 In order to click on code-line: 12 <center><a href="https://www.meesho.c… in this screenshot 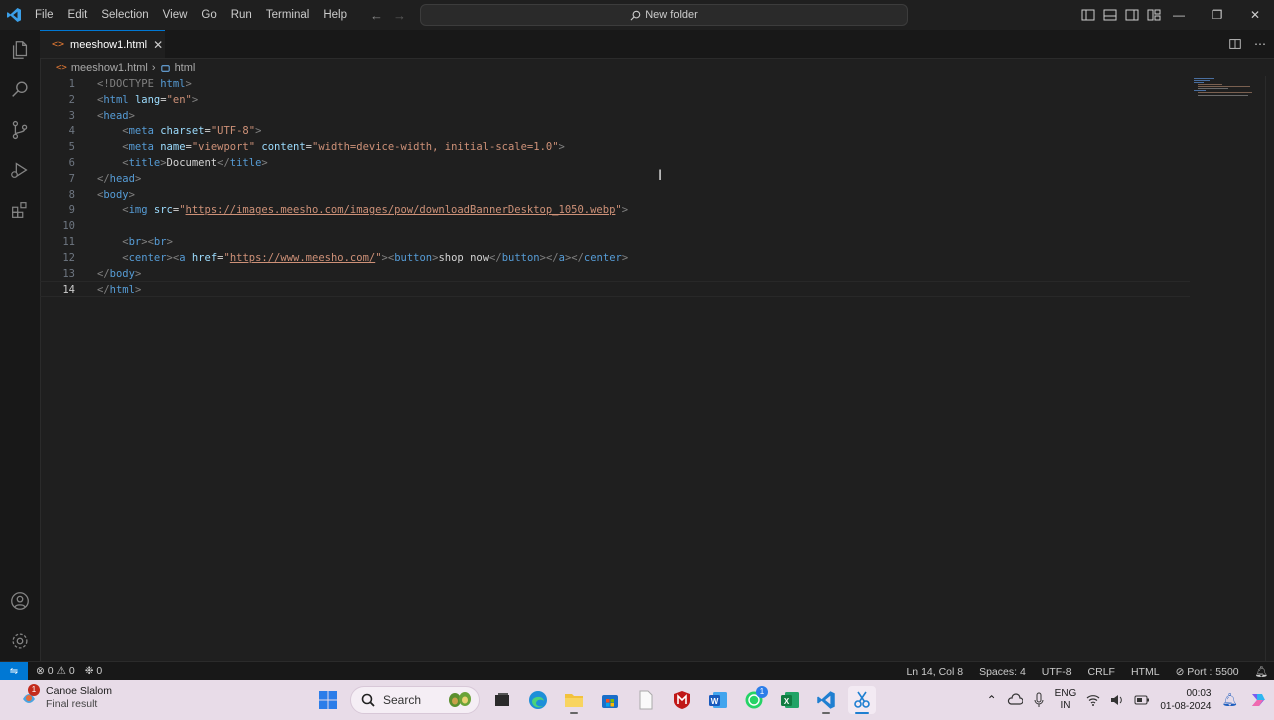, I will do `click(615, 258)`.